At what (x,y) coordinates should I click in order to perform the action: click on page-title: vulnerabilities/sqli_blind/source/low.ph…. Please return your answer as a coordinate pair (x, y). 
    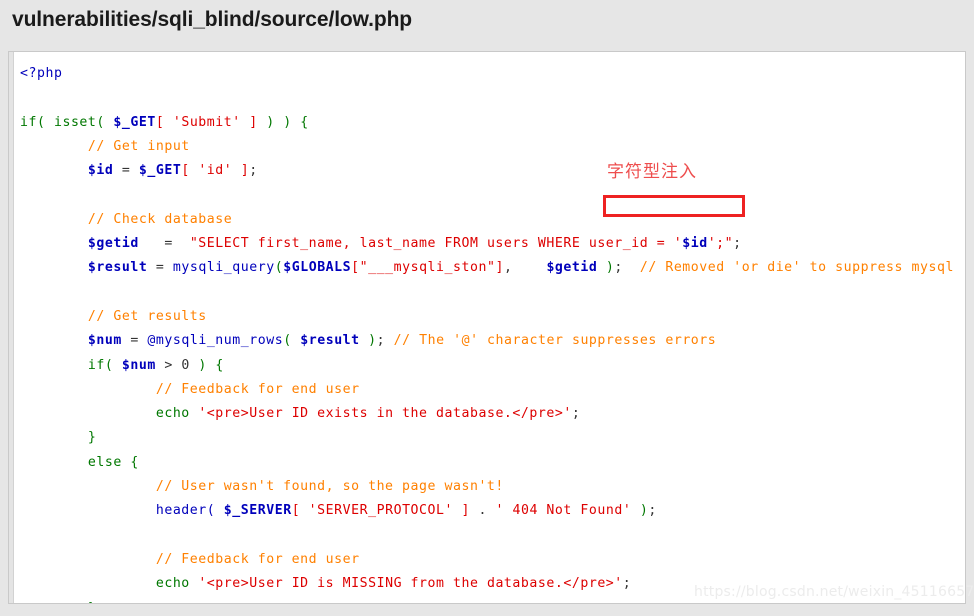
    Looking at the image, I should click on (212, 19).